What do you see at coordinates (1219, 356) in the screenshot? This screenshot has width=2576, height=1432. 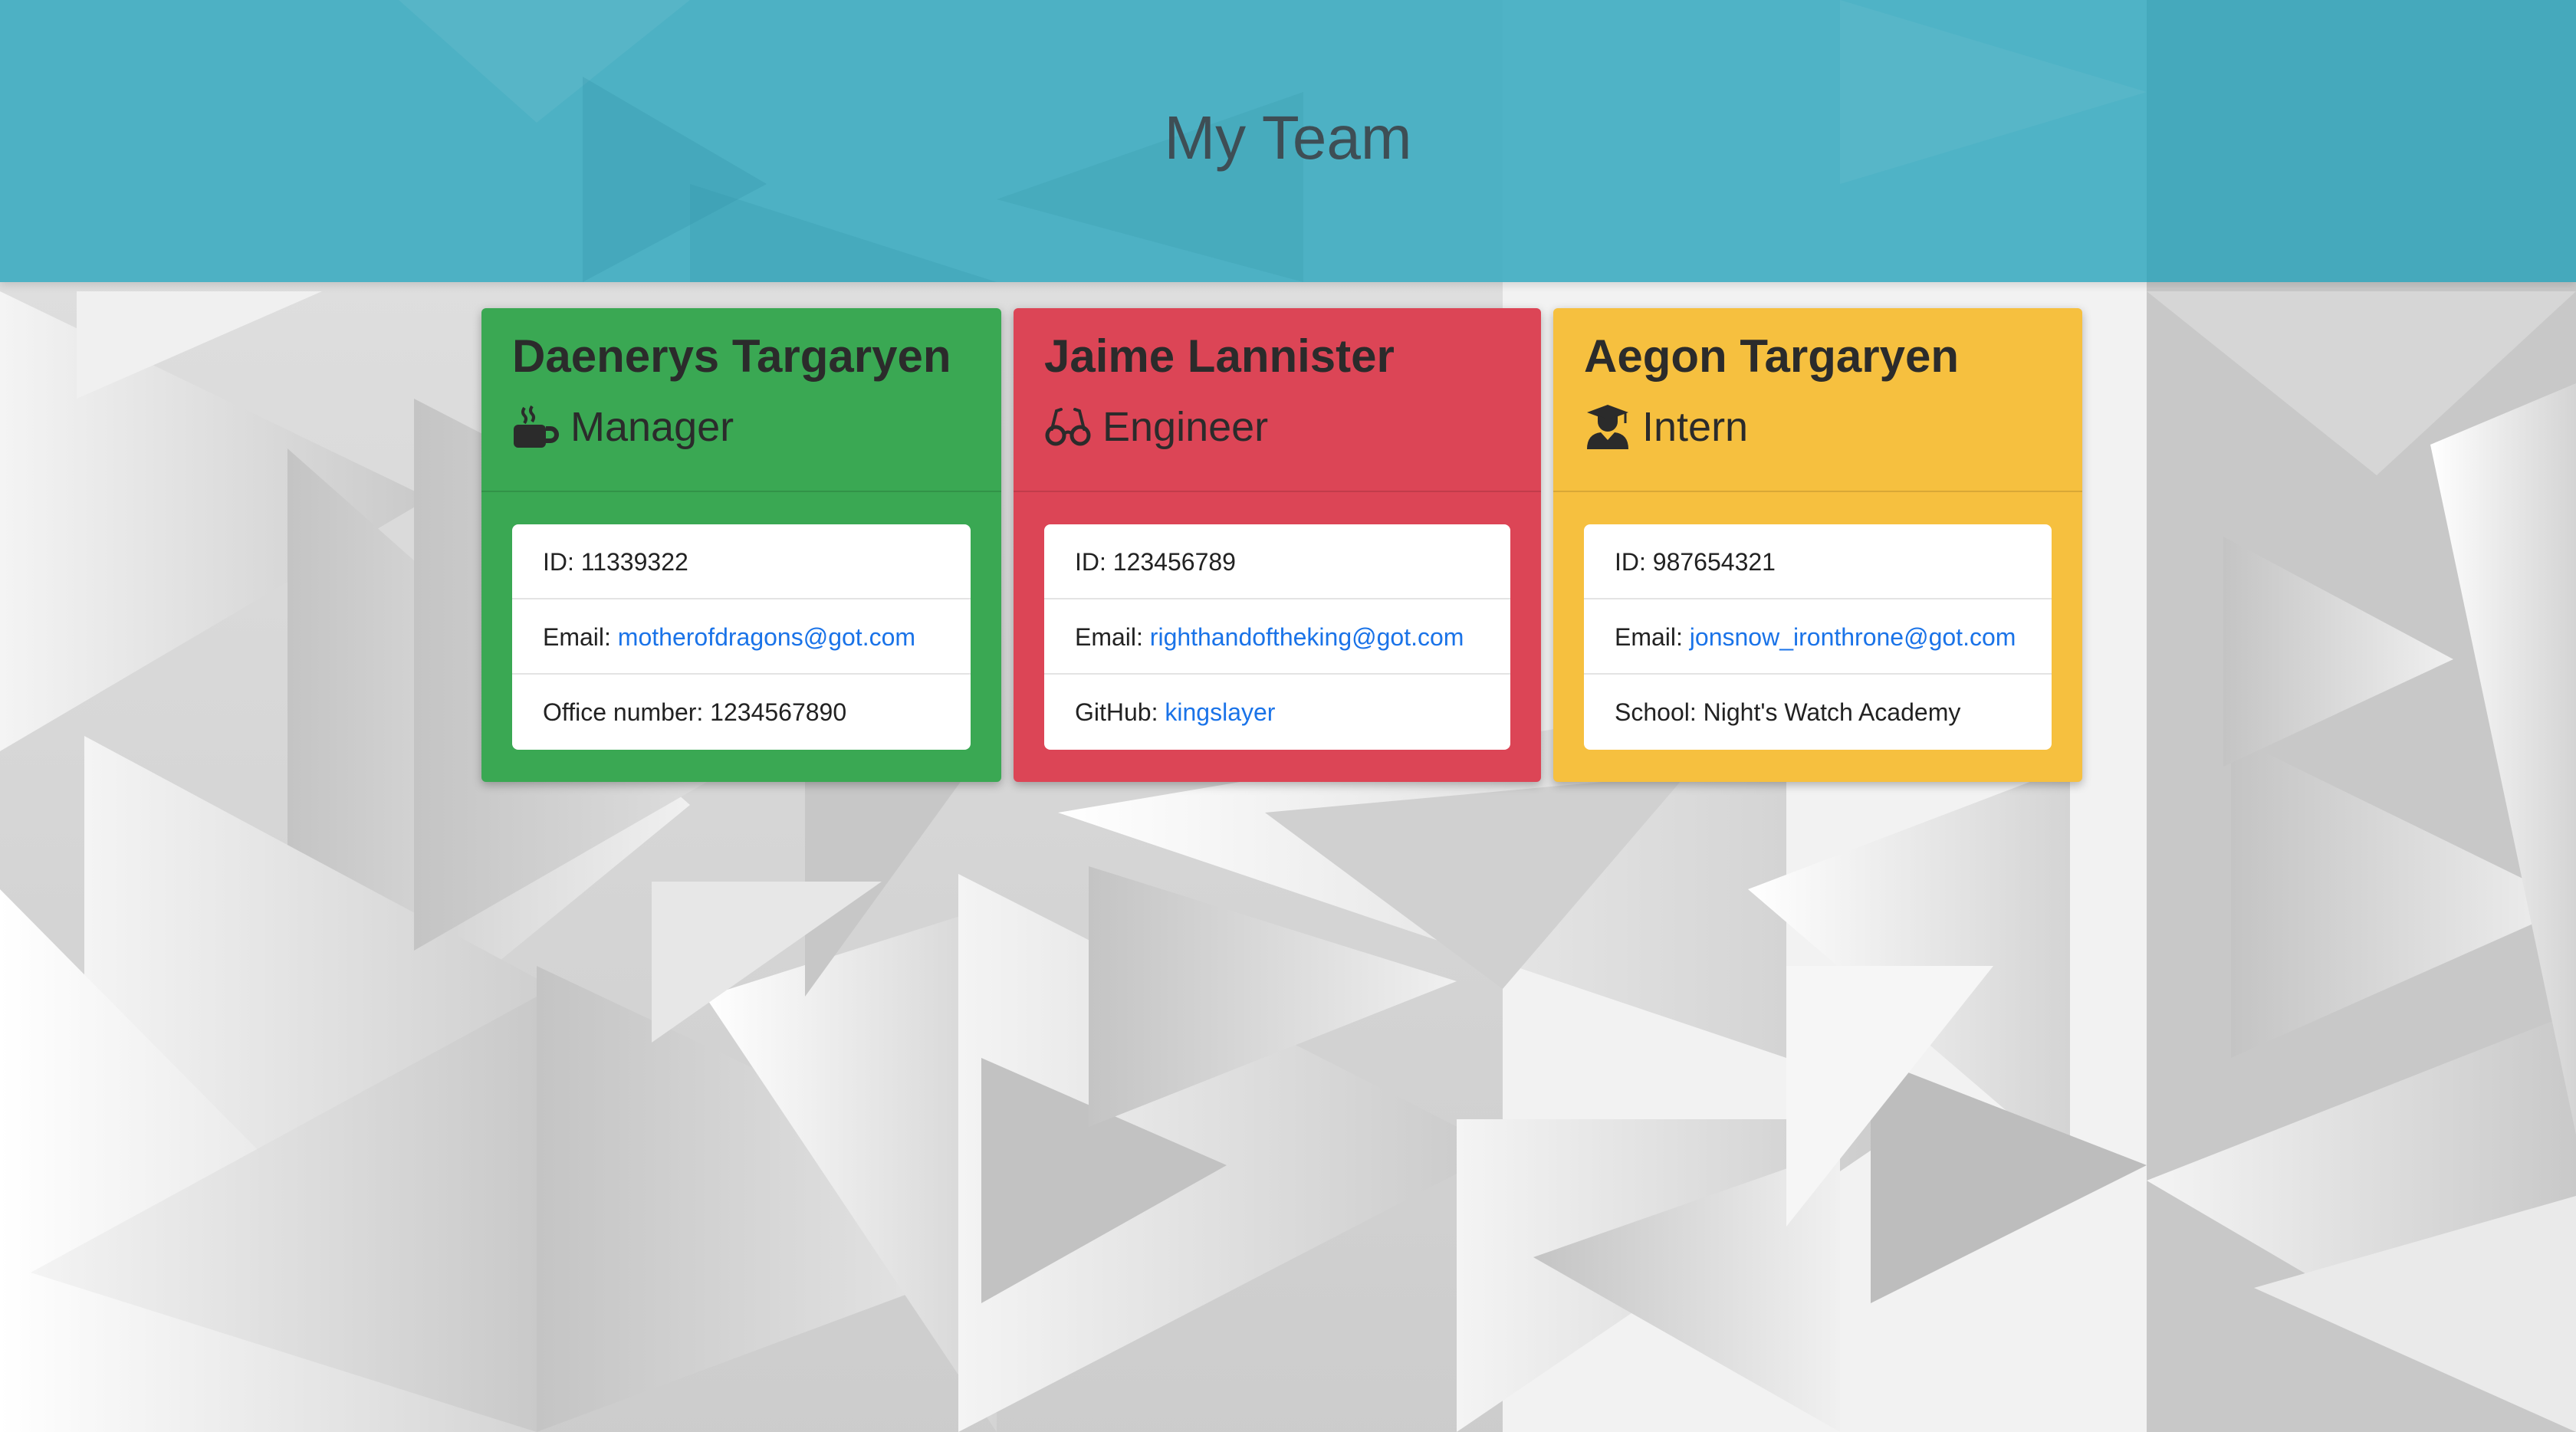 I see `employee-name: Jaime Lannister` at bounding box center [1219, 356].